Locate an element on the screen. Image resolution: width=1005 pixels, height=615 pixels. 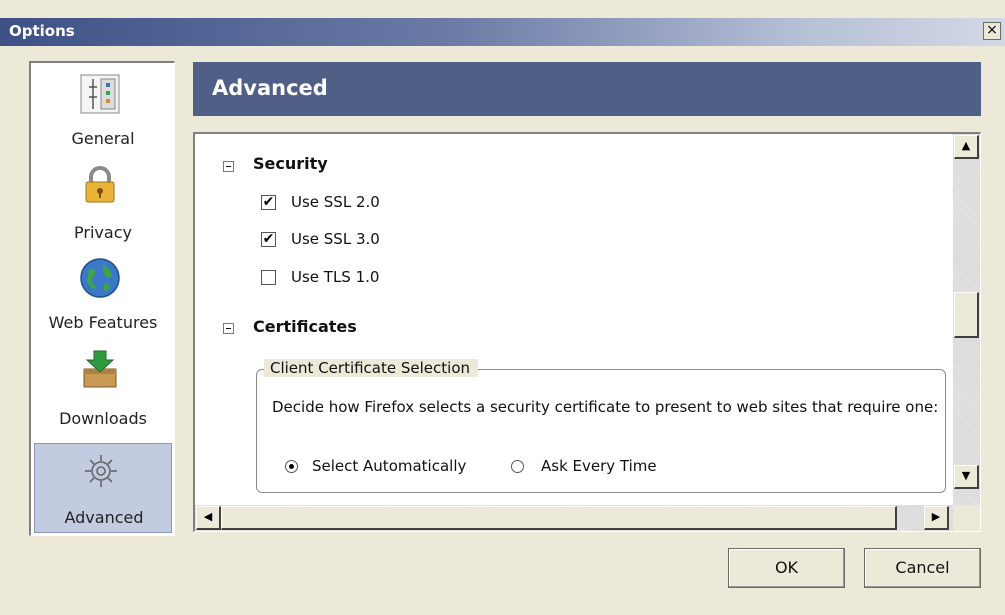
use-ssl2-checkbox: ✔ is located at coordinates (268, 202).